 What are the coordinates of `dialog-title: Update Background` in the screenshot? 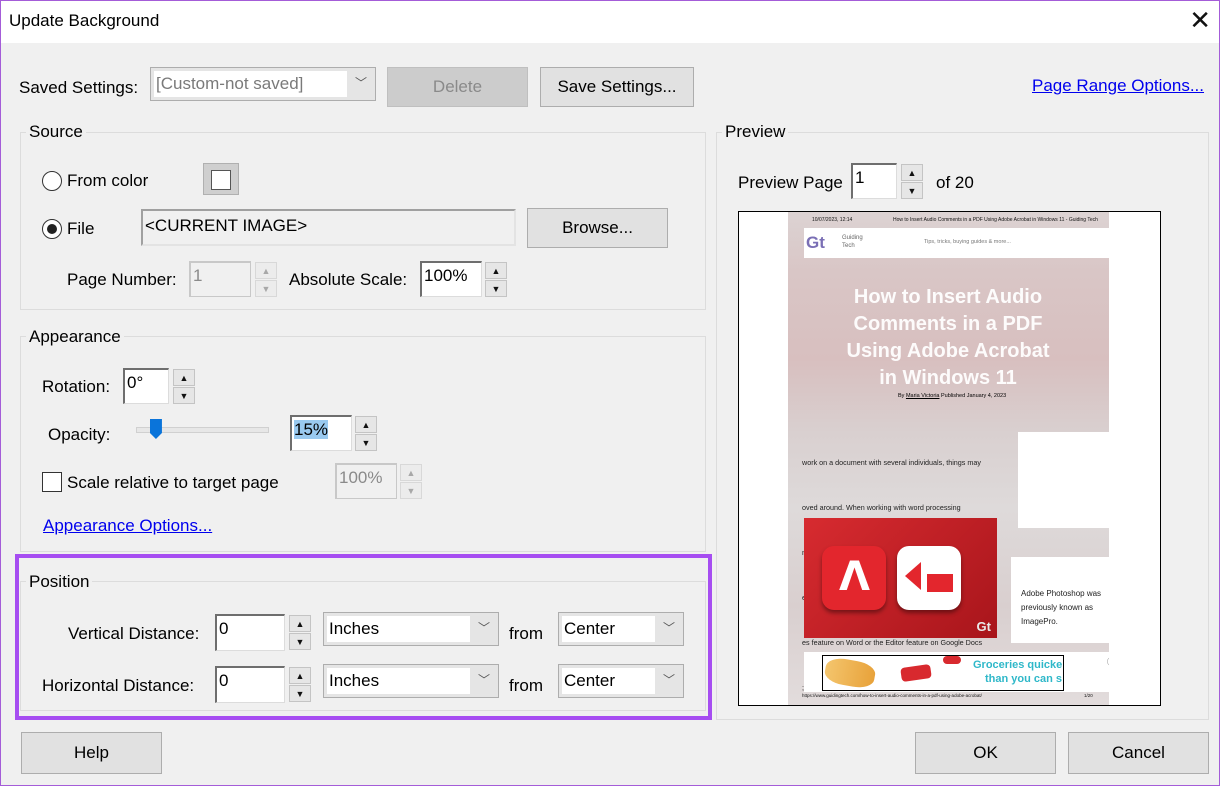 It's located at (84, 20).